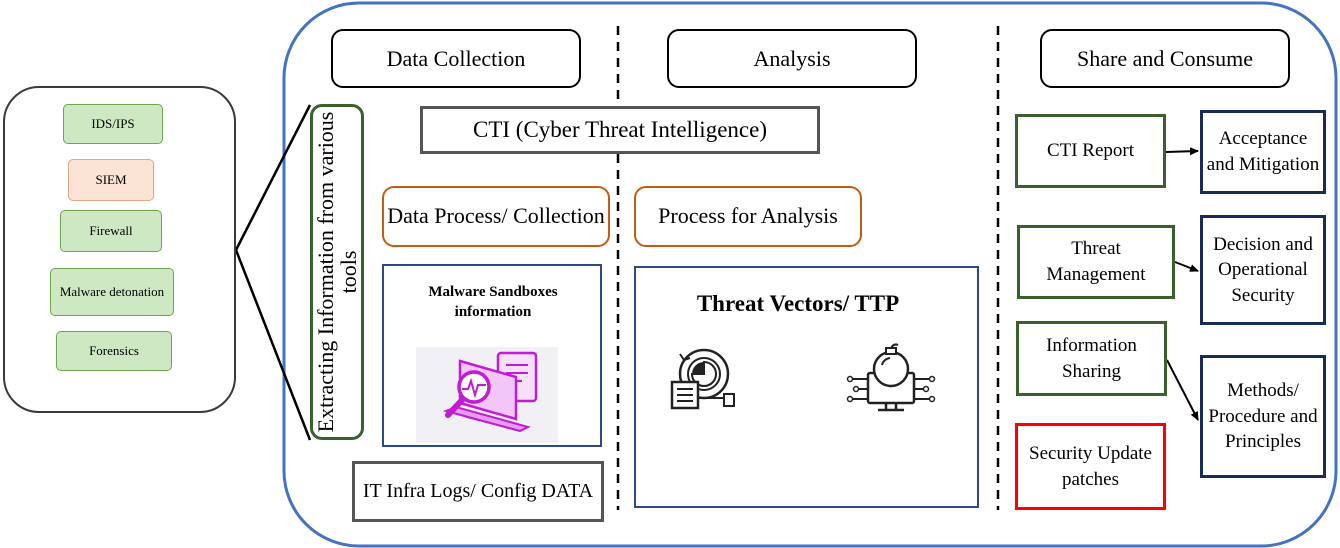  Describe the element at coordinates (496, 216) in the screenshot. I see `data-process-box: Data Process/ Collection` at that location.